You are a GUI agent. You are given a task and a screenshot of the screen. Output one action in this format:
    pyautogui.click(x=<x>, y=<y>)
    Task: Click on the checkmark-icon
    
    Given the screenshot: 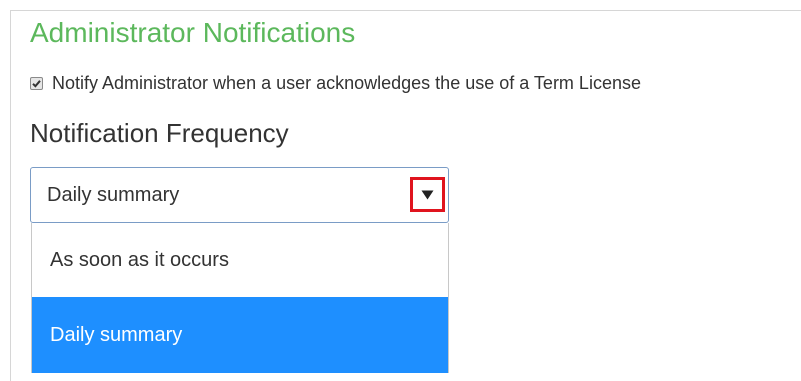 What is the action you would take?
    pyautogui.click(x=36, y=83)
    